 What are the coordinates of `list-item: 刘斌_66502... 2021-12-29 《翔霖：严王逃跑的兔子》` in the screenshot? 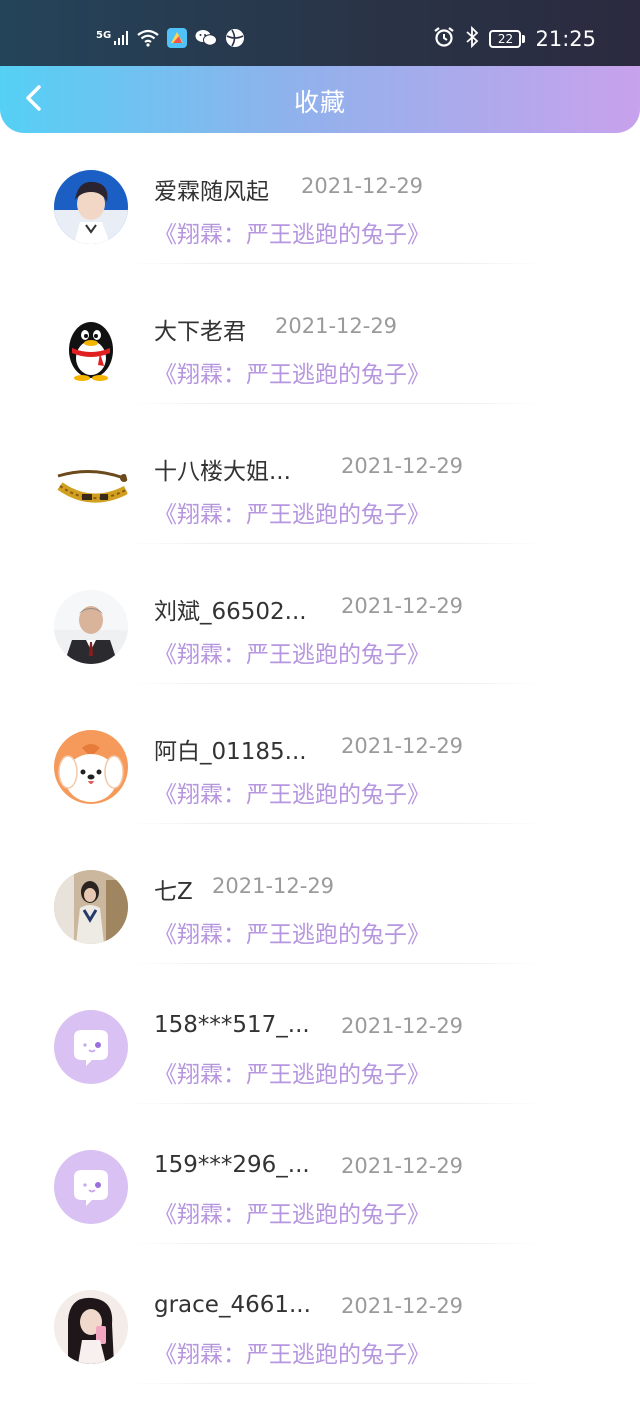 It's located at (320, 640).